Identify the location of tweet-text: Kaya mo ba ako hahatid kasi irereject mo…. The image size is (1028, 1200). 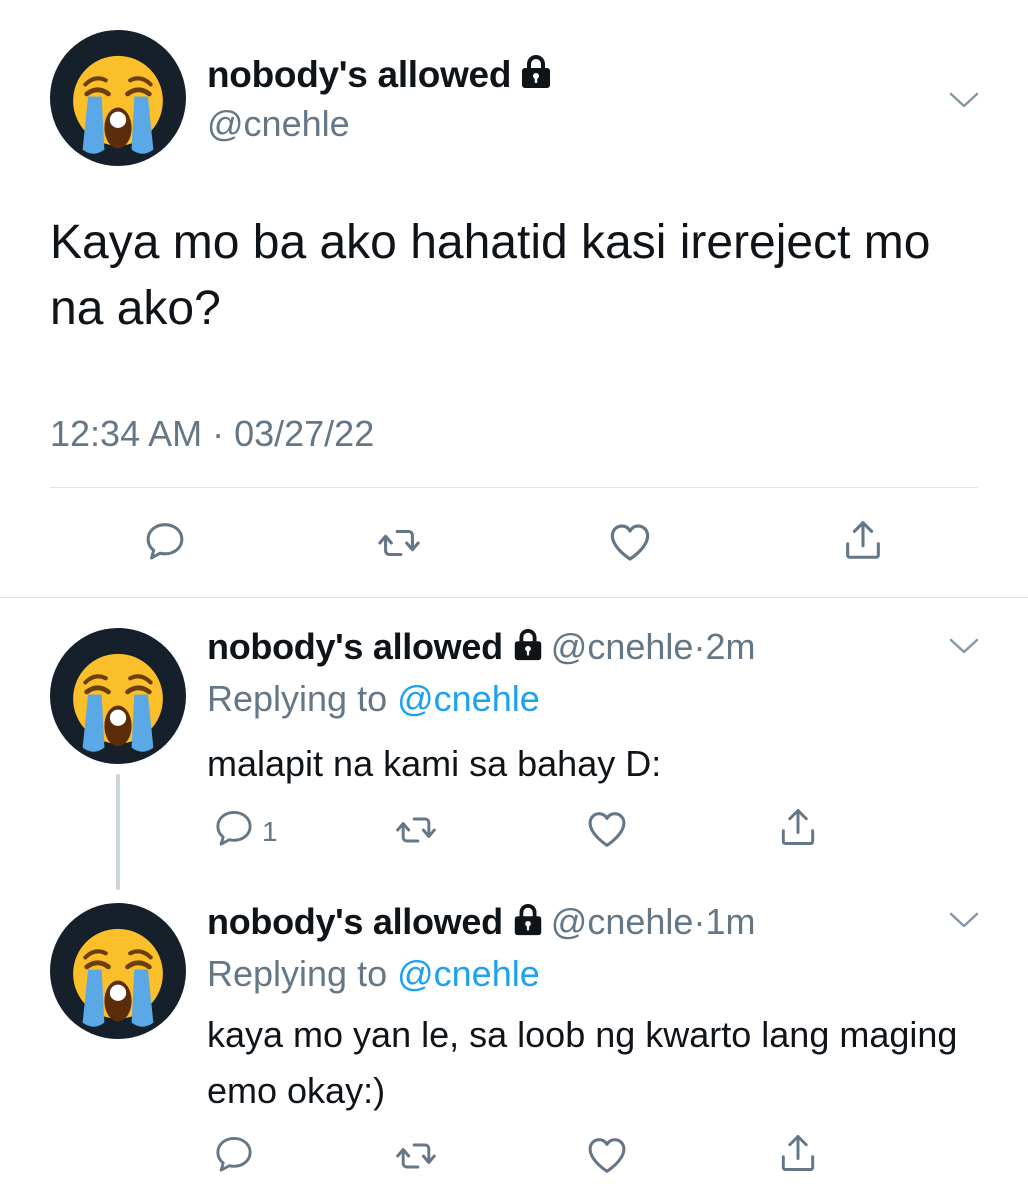
(490, 275).